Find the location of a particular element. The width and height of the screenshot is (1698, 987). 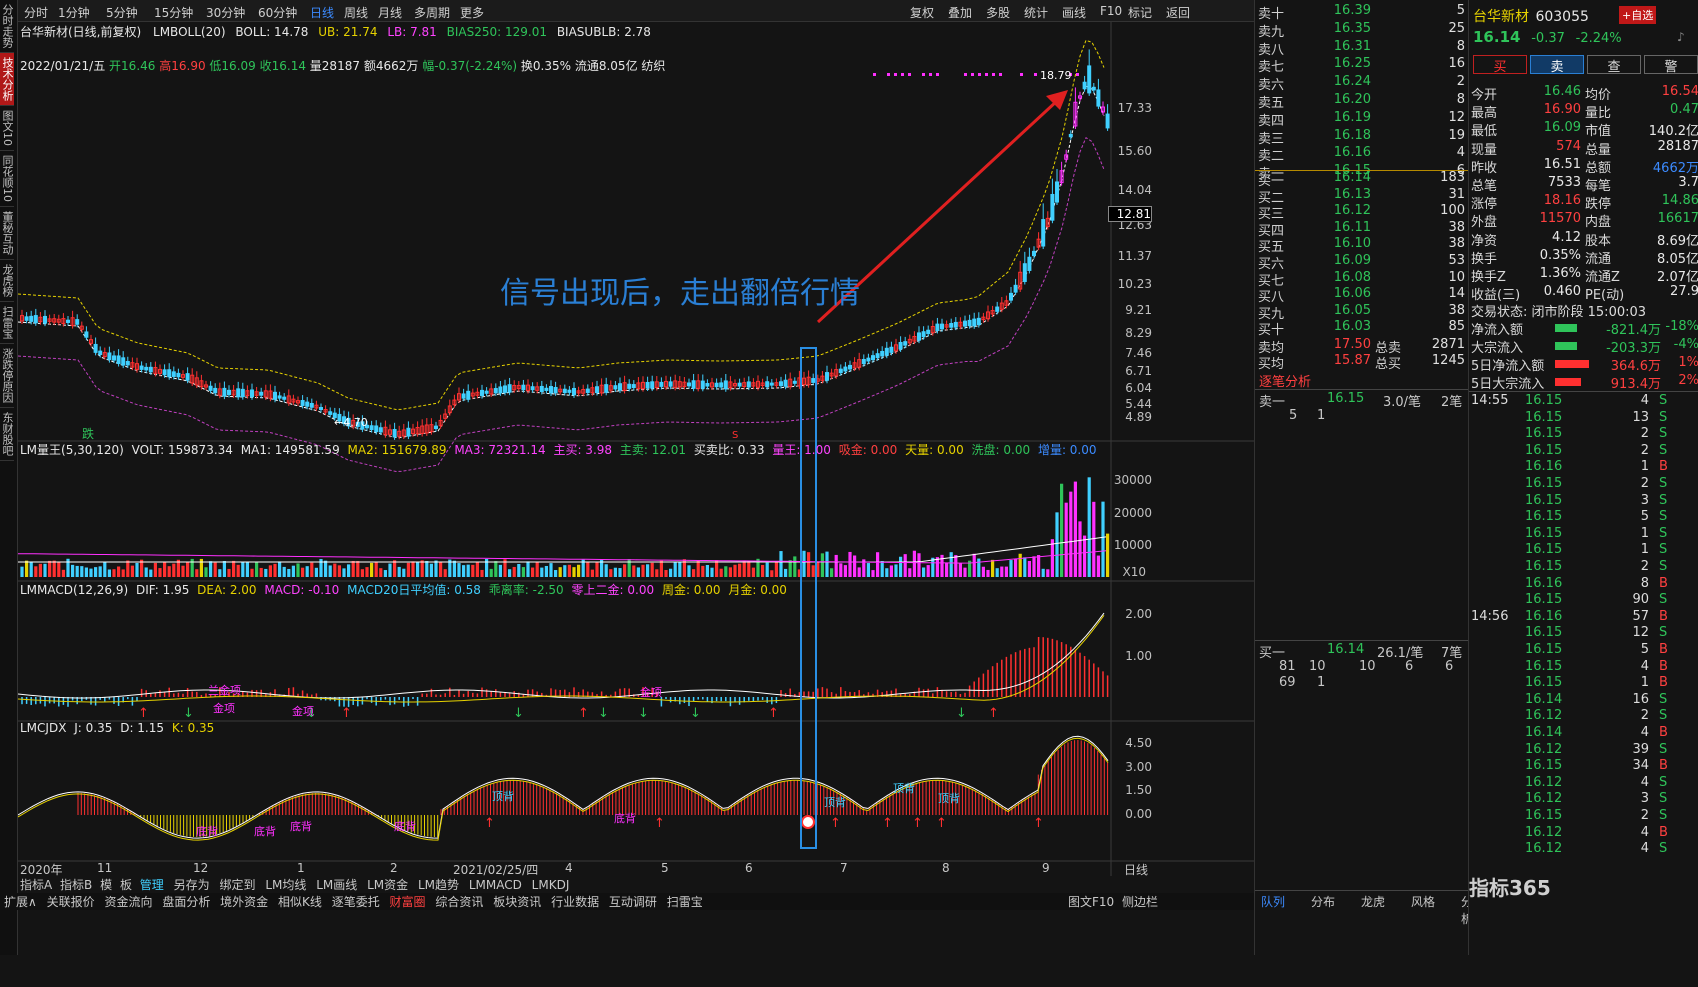

add-watchlist-button: +自选 is located at coordinates (1638, 15).